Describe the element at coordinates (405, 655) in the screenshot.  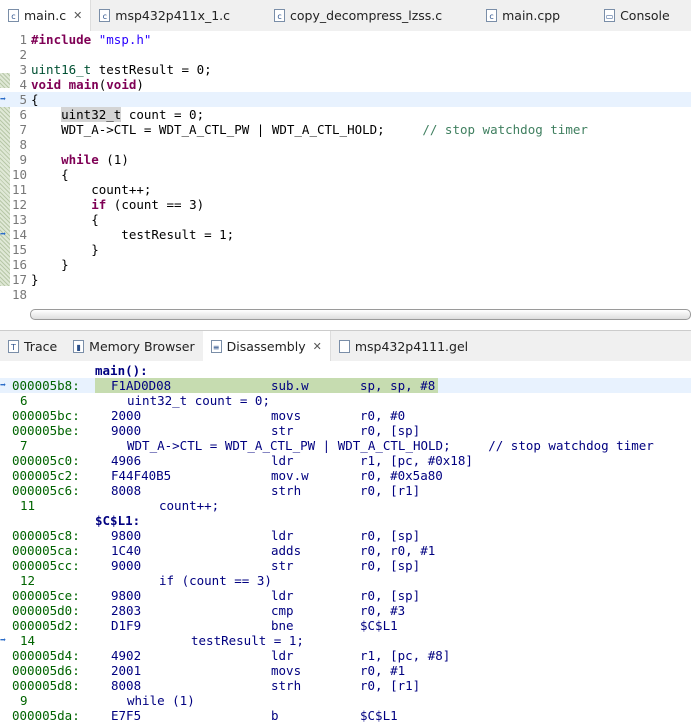
I see `operands: r1, [pc, #8]` at that location.